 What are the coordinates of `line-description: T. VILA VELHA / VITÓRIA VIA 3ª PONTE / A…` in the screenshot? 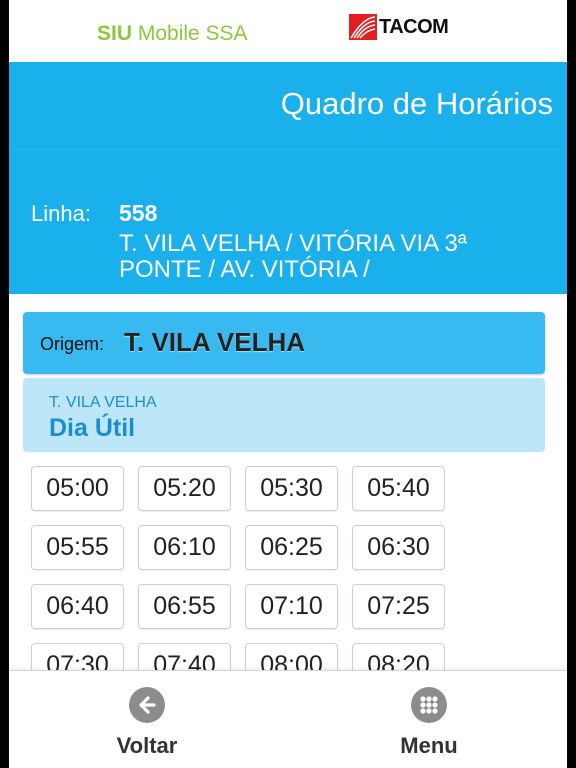 It's located at (293, 256).